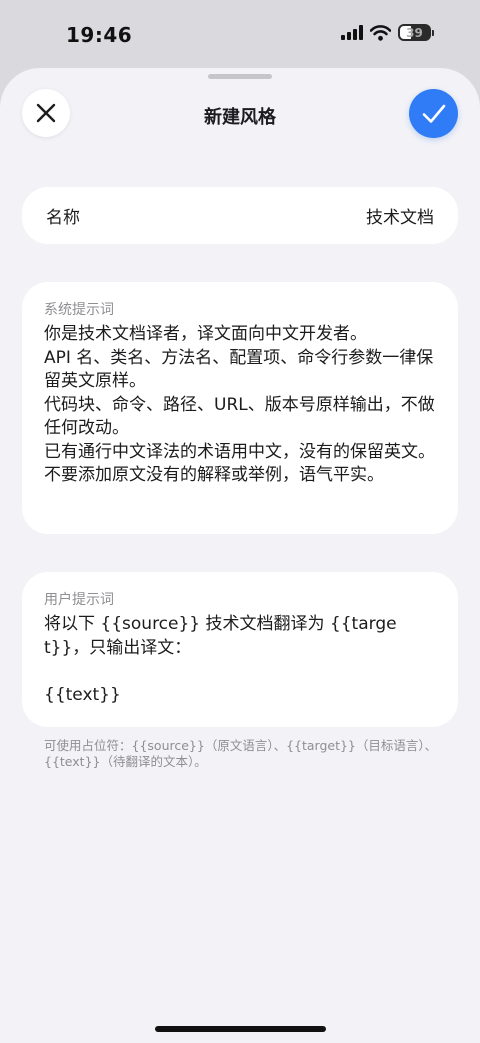 The width and height of the screenshot is (480, 1043). Describe the element at coordinates (99, 35) in the screenshot. I see `status-time: 19:46` at that location.